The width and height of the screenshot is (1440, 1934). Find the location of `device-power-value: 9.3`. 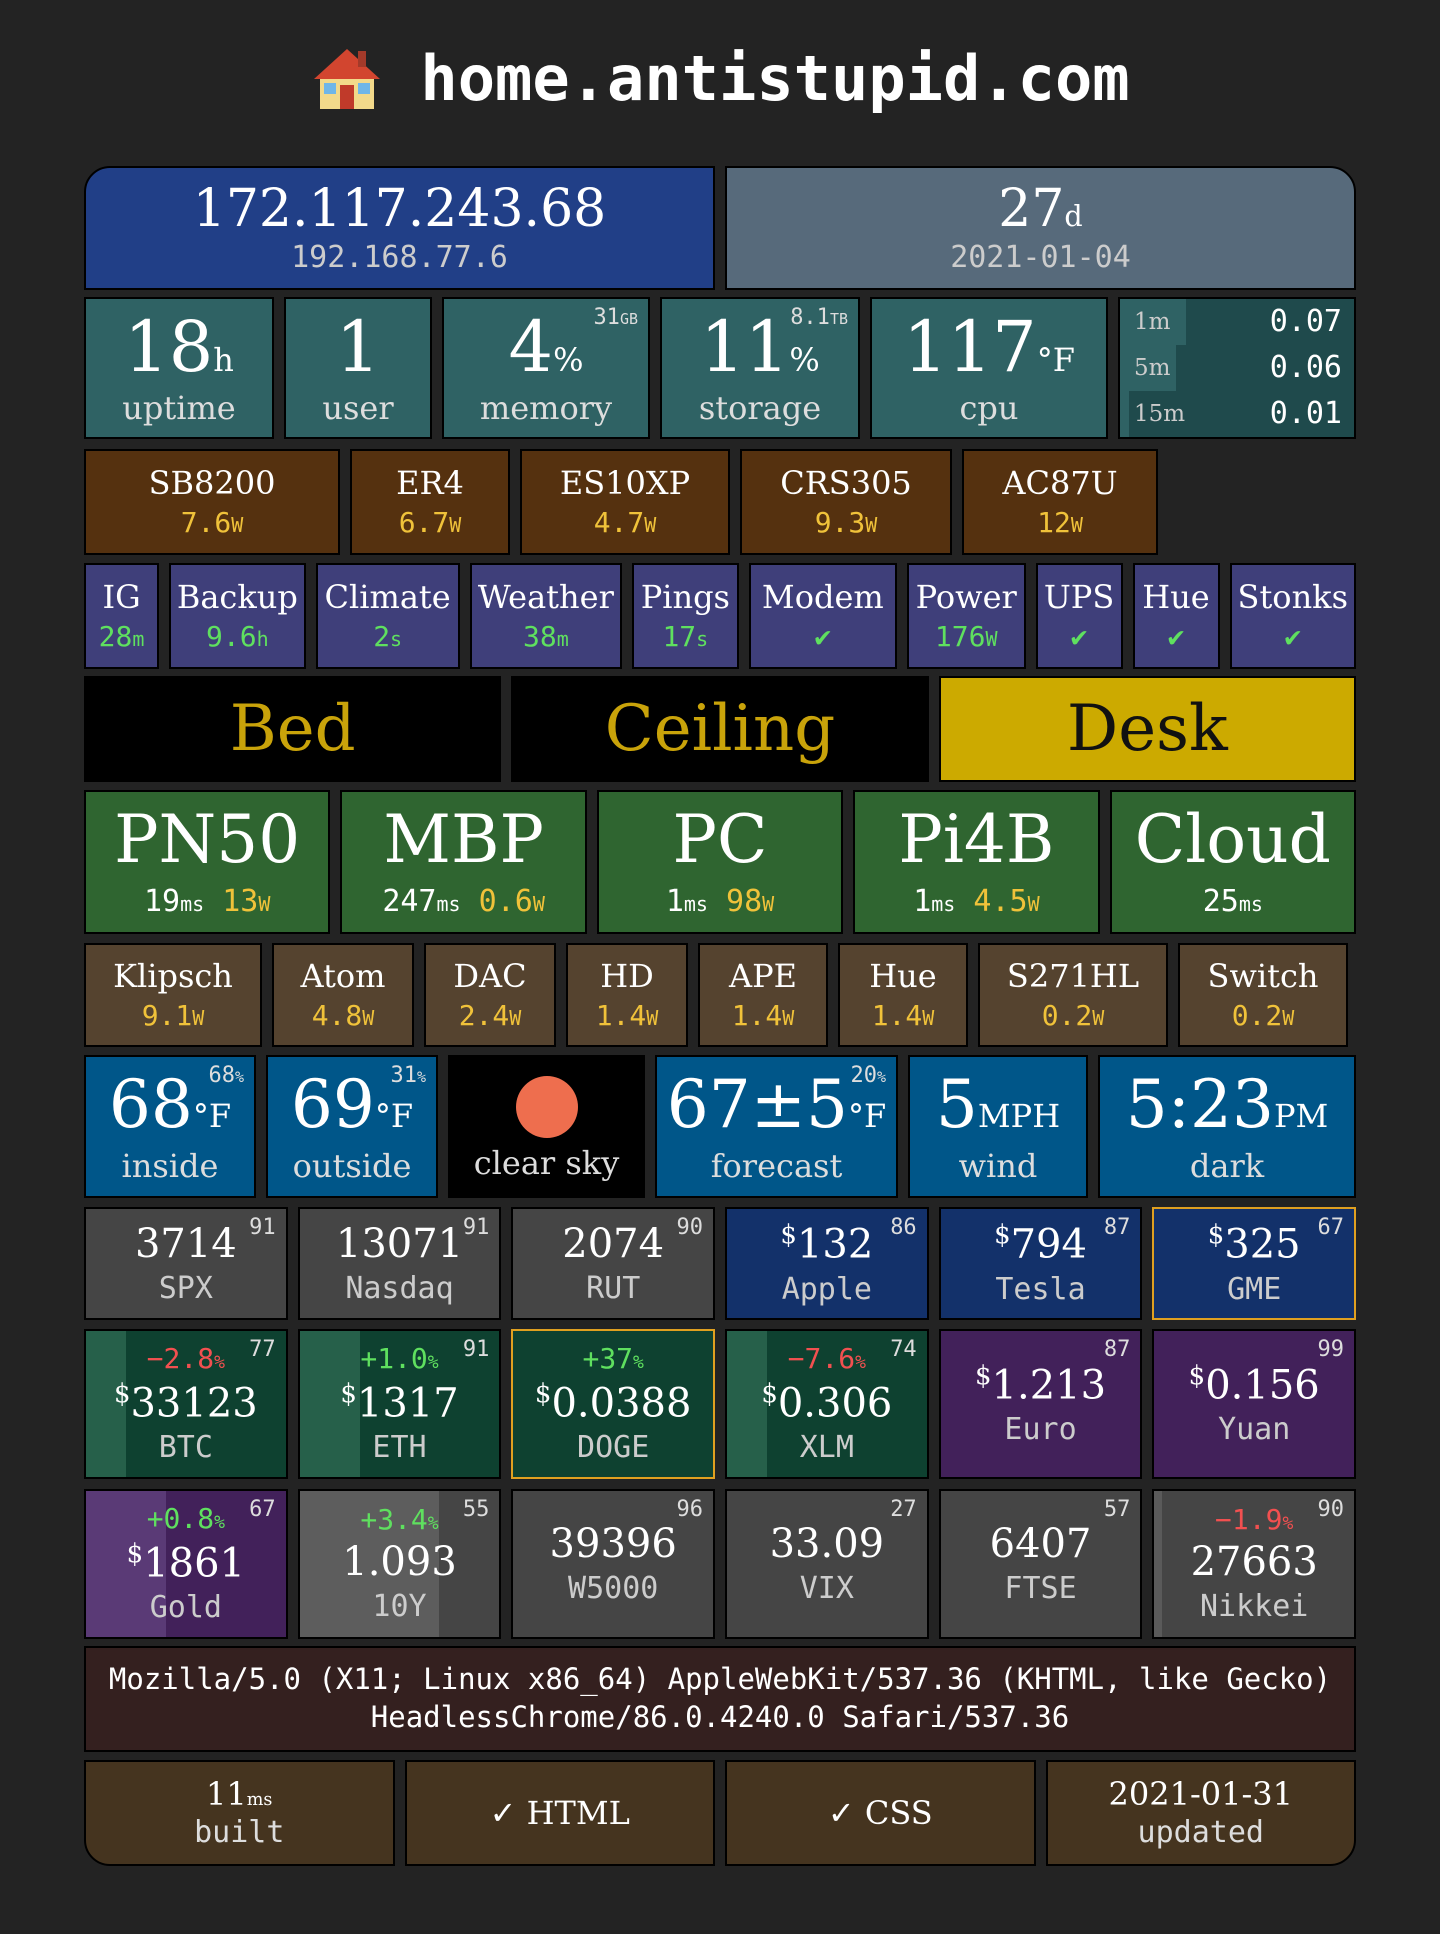

device-power-value: 9.3 is located at coordinates (840, 522).